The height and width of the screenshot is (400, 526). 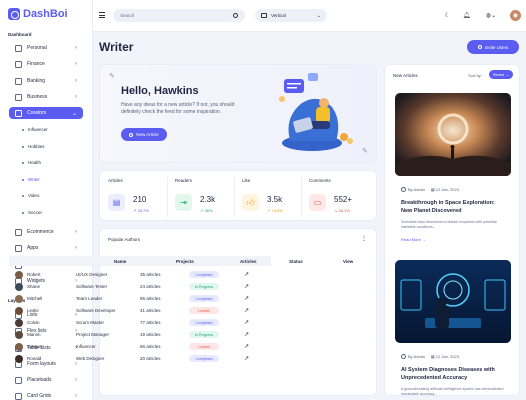 I want to click on sort-label: Sort by:, so click(x=475, y=75).